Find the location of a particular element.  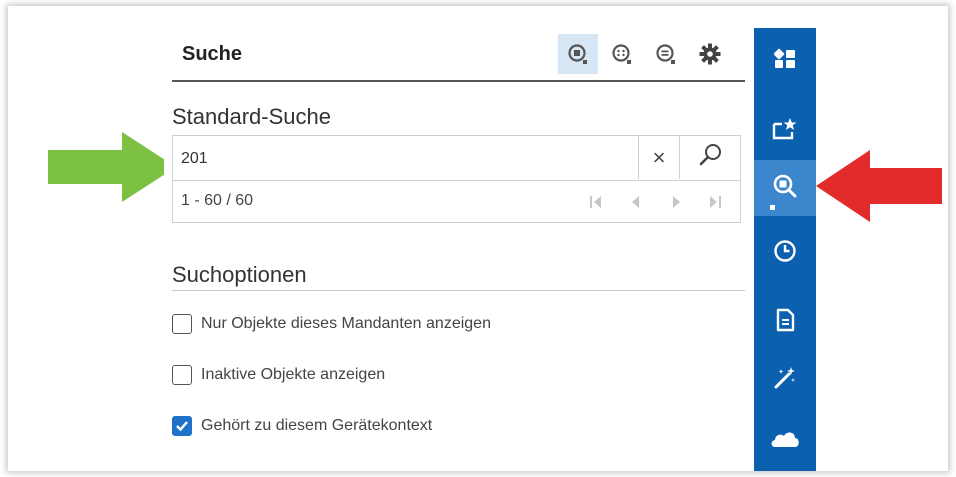

sidebar-item-favorites is located at coordinates (785, 131).